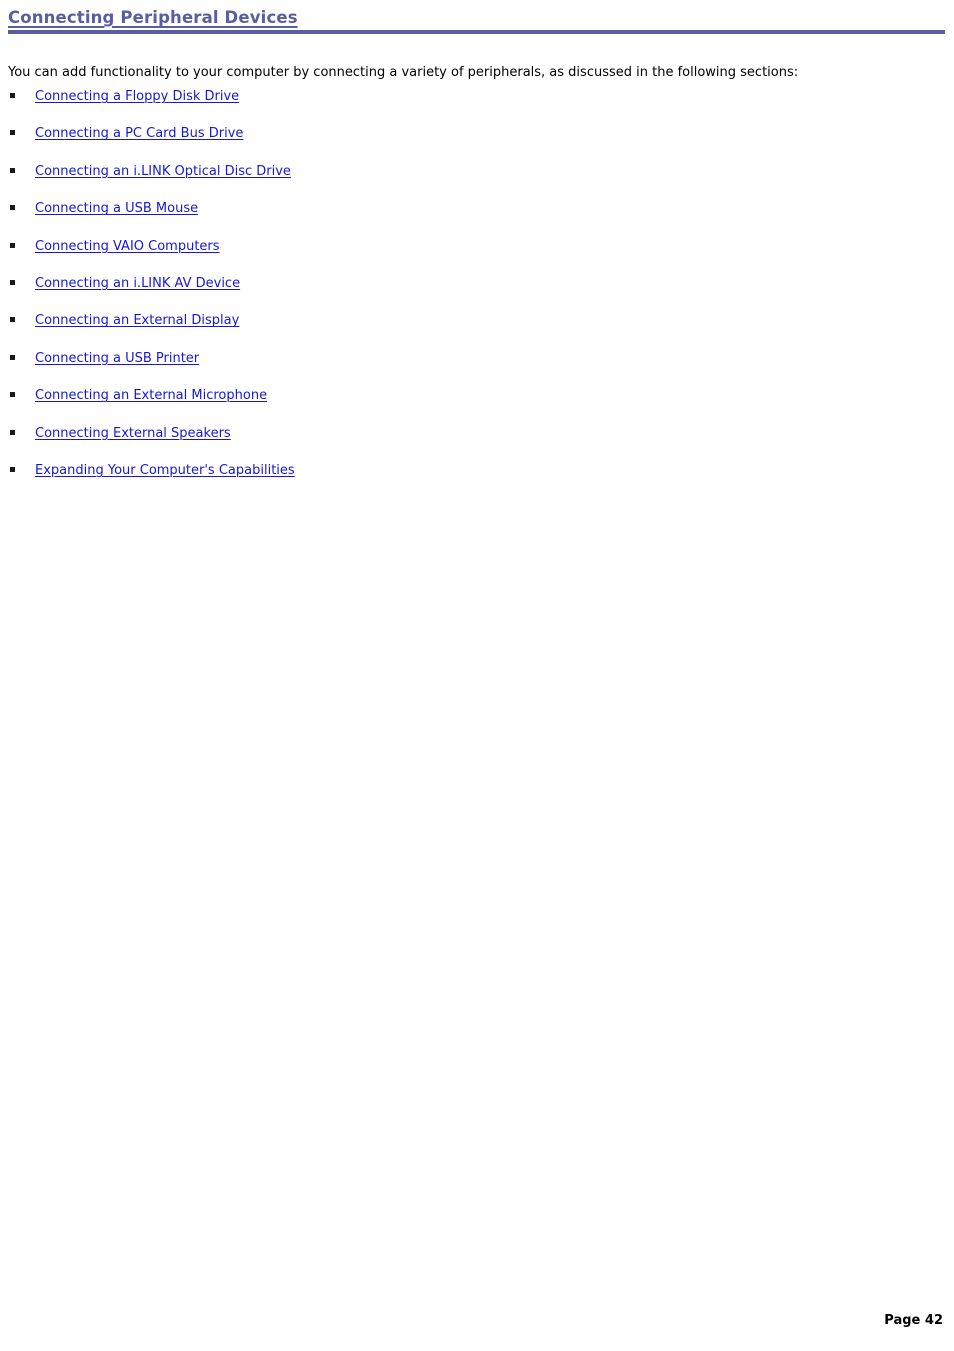 This screenshot has height=1351, width=954. Describe the element at coordinates (165, 470) in the screenshot. I see `link-expanding-your-computers-capabilities: Expanding Your Computer's Capabilities` at that location.